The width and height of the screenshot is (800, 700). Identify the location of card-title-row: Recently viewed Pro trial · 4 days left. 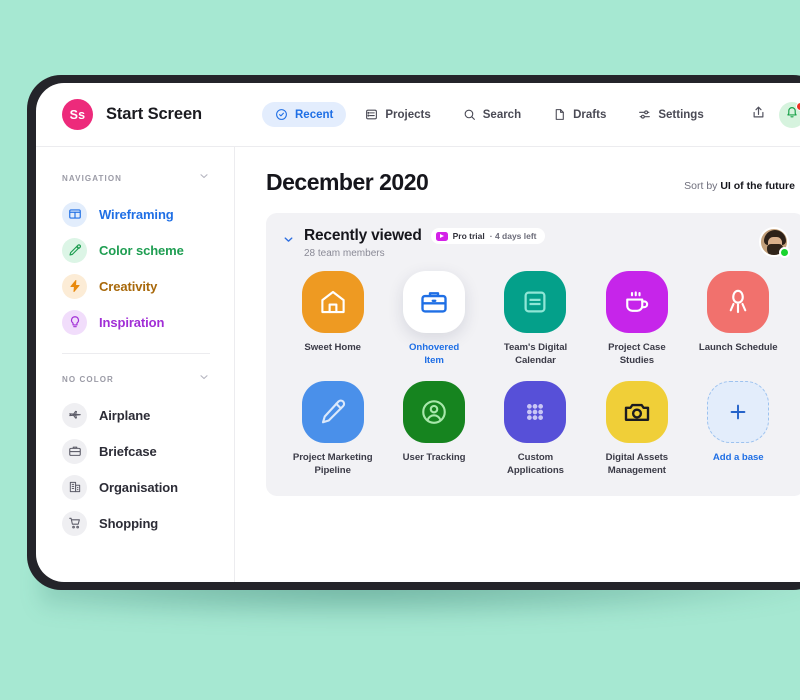
(527, 236).